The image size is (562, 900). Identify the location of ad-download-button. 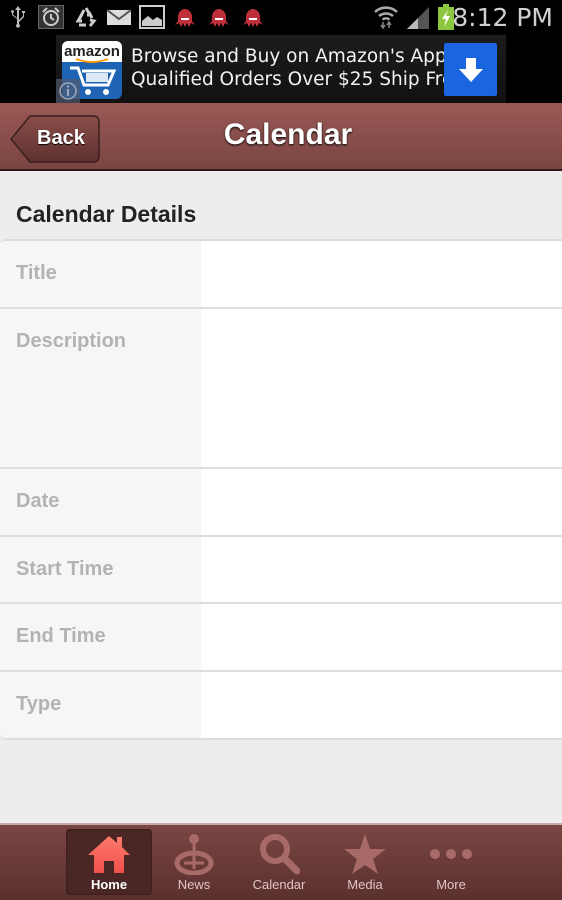
(470, 69).